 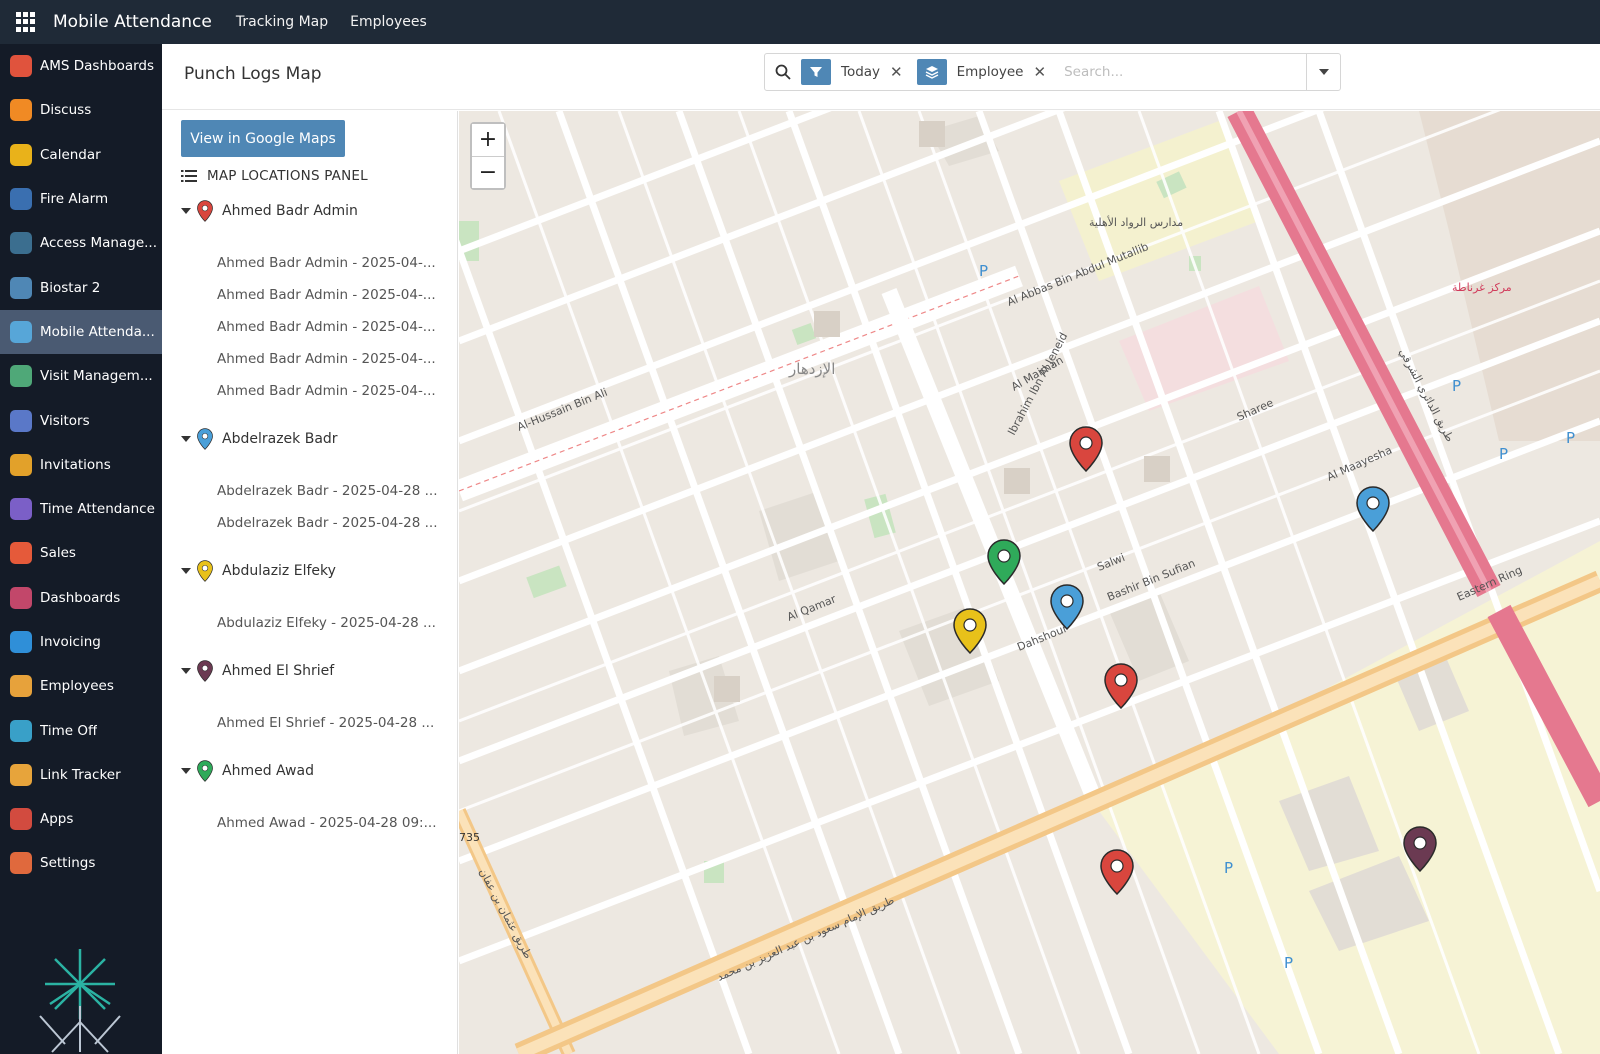 What do you see at coordinates (488, 140) in the screenshot?
I see `zoom-in-button: +` at bounding box center [488, 140].